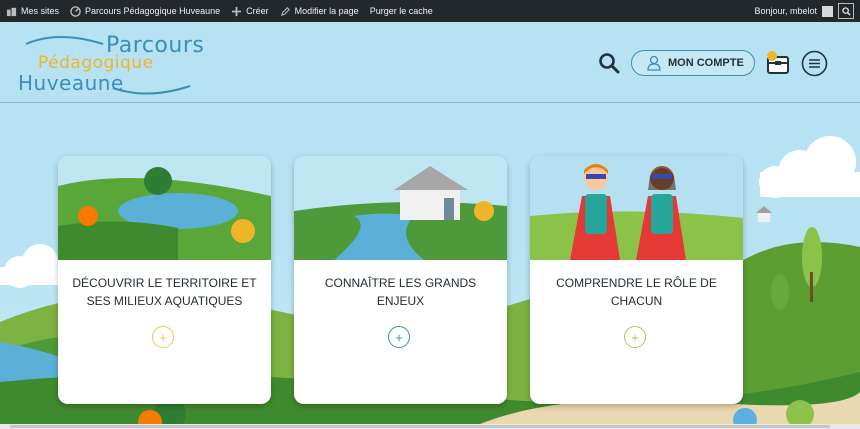  I want to click on backpack-icon, so click(778, 62).